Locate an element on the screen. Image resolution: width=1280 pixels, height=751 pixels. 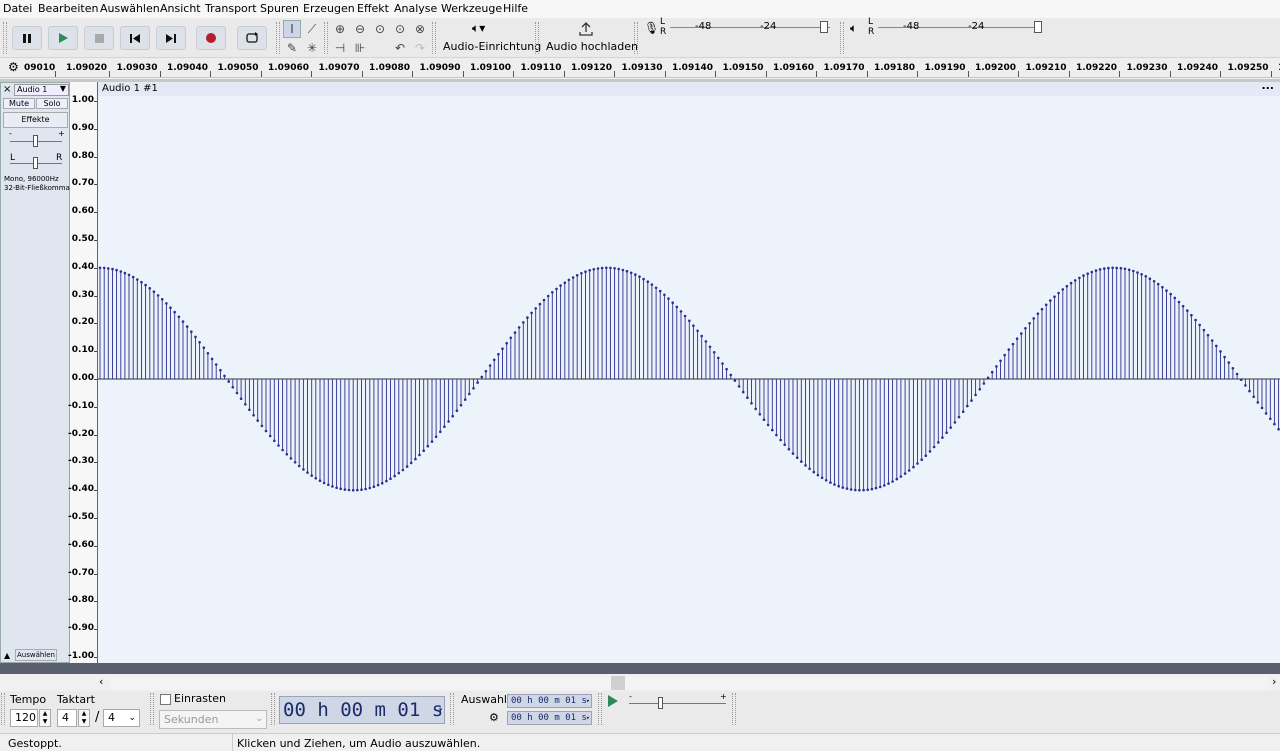
draw-tool: ✎ is located at coordinates (292, 48).